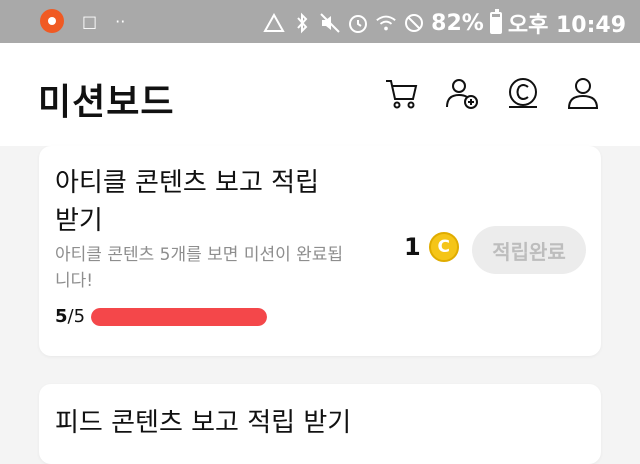  Describe the element at coordinates (90, 21) in the screenshot. I see `square-icon: □` at that location.